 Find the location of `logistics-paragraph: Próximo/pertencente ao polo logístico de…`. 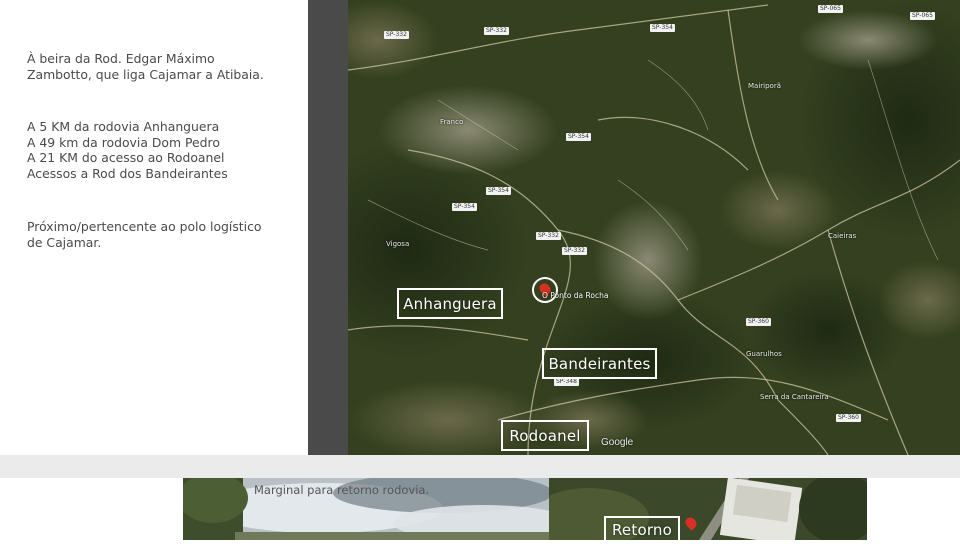

logistics-paragraph: Próximo/pertencente ao polo logístico de… is located at coordinates (167, 234).